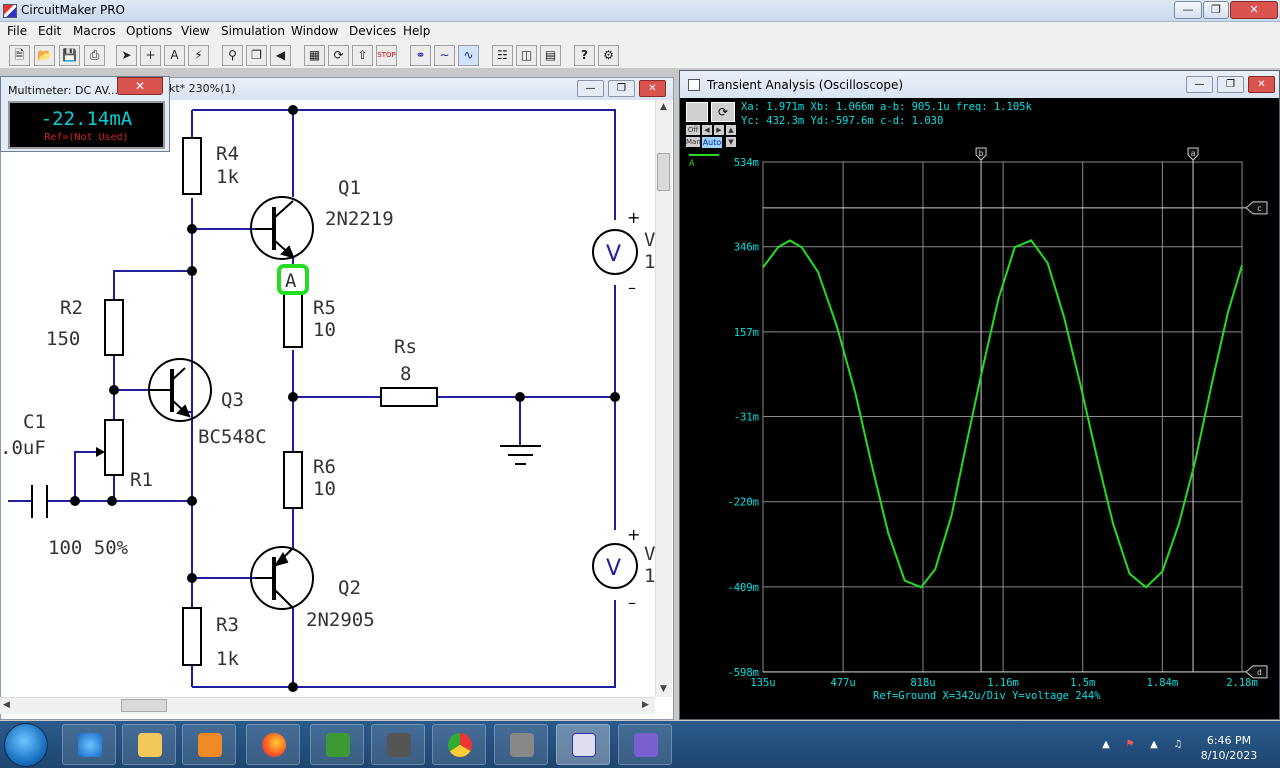 The width and height of the screenshot is (1280, 768). I want to click on c1-name: C1, so click(34, 422).